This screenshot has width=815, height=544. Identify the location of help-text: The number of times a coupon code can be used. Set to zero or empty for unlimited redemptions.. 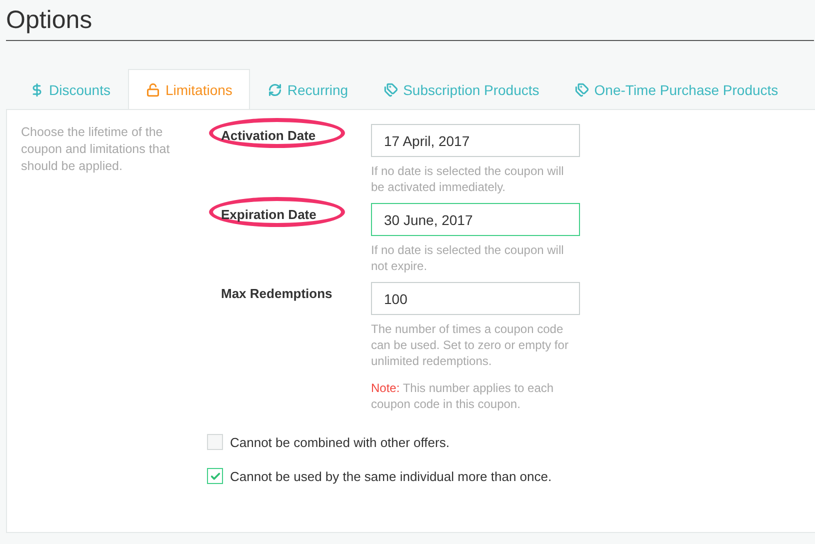
(470, 345).